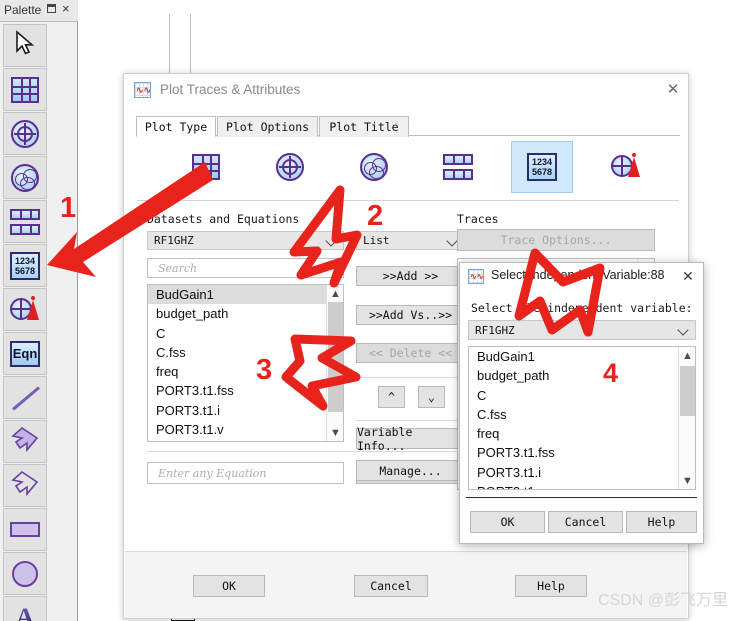 The width and height of the screenshot is (745, 621). Describe the element at coordinates (39, 11) in the screenshot. I see `palette-header: Palette ×` at that location.